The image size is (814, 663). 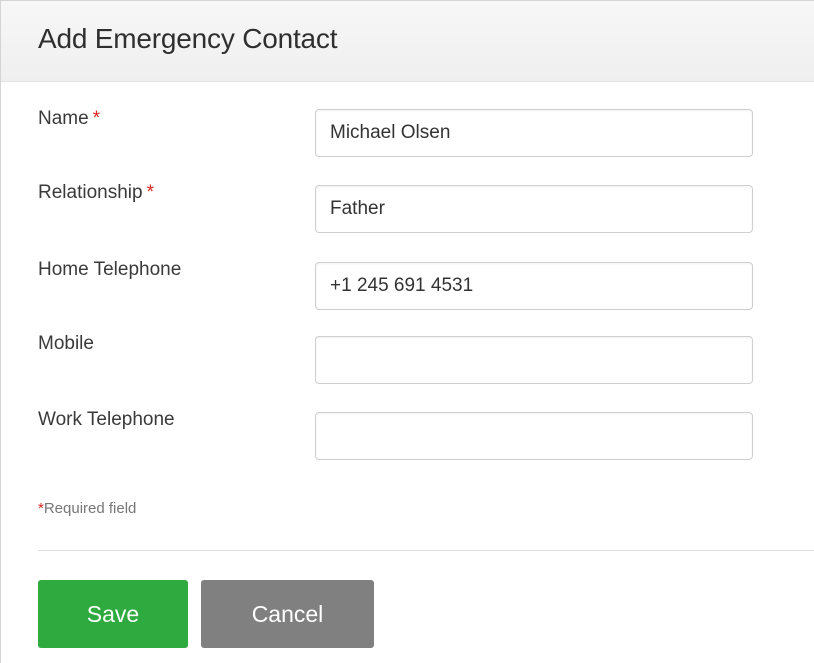 I want to click on required-note-text: Required field, so click(x=90, y=508).